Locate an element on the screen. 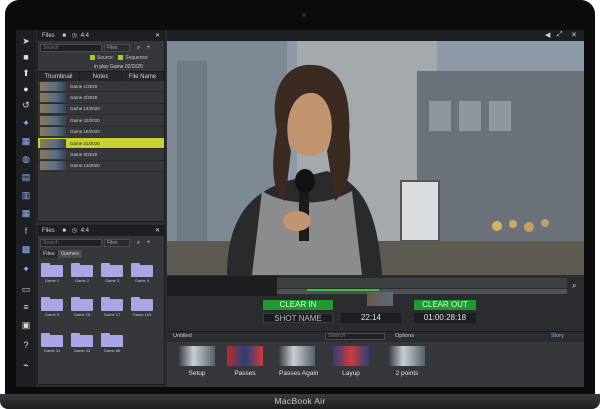 The image size is (600, 409). column-header: Thumbnail is located at coordinates (59, 76).